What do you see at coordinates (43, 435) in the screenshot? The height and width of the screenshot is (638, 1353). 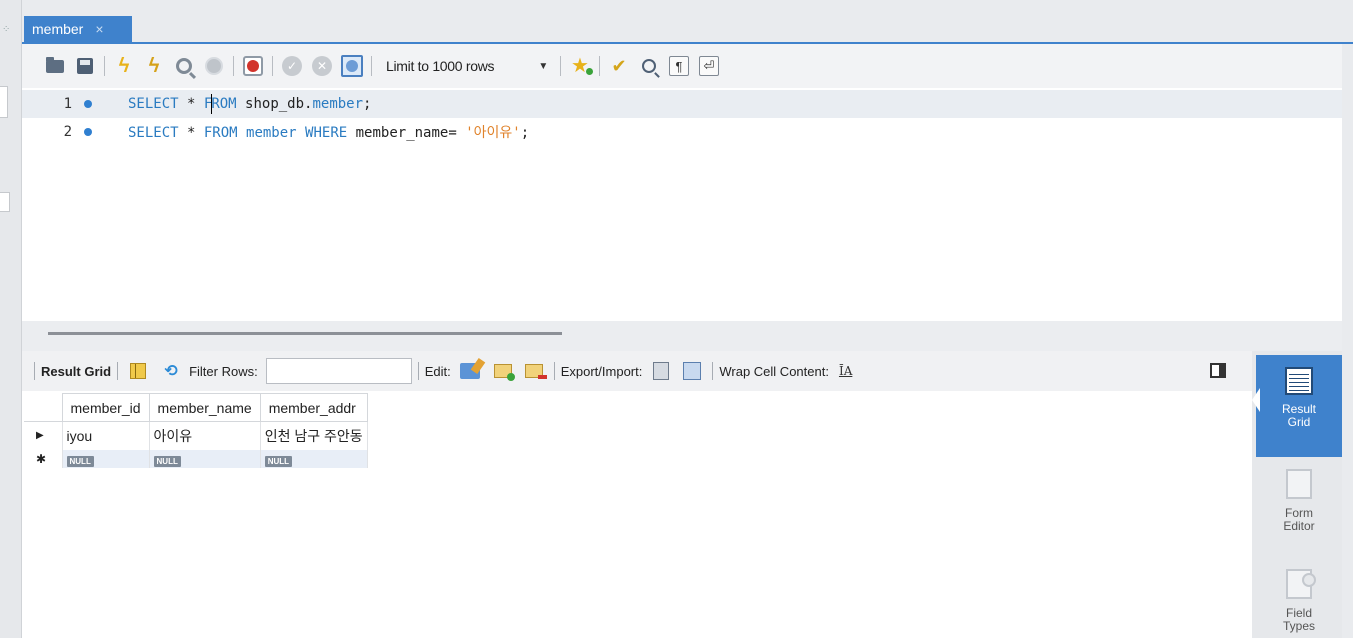 I see `current-row-marker-icon: ▶` at bounding box center [43, 435].